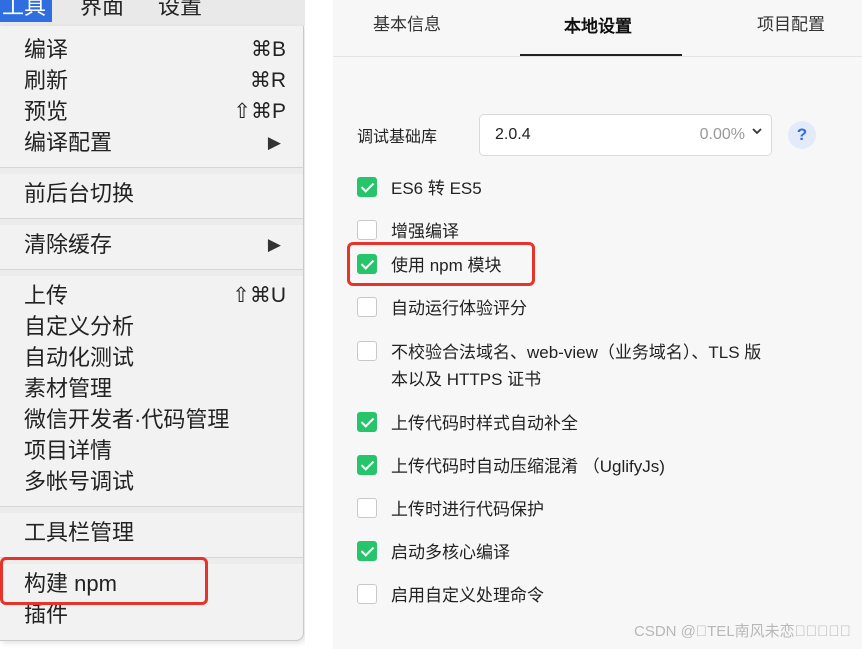 The width and height of the screenshot is (862, 649). I want to click on menu-item-refresh: 刷新 ⌘R, so click(151, 80).